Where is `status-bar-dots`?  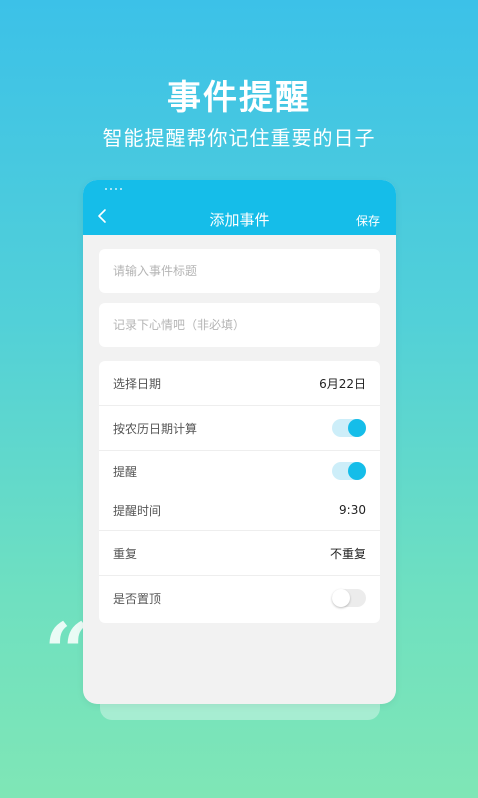 status-bar-dots is located at coordinates (113, 189).